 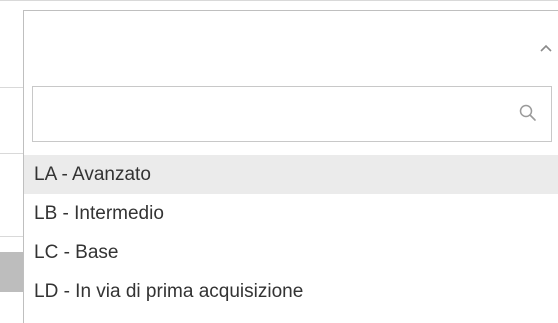 What do you see at coordinates (279, 0) in the screenshot?
I see `background-divider` at bounding box center [279, 0].